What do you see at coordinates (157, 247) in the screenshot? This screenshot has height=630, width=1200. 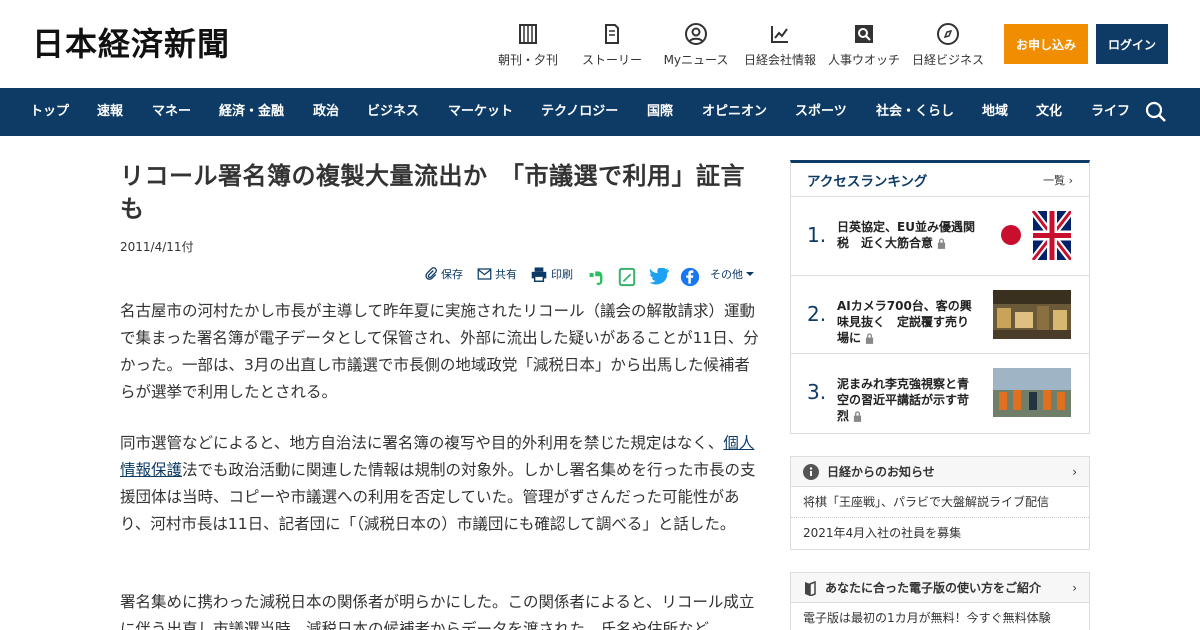 I see `article-date: 2011/4/11付` at bounding box center [157, 247].